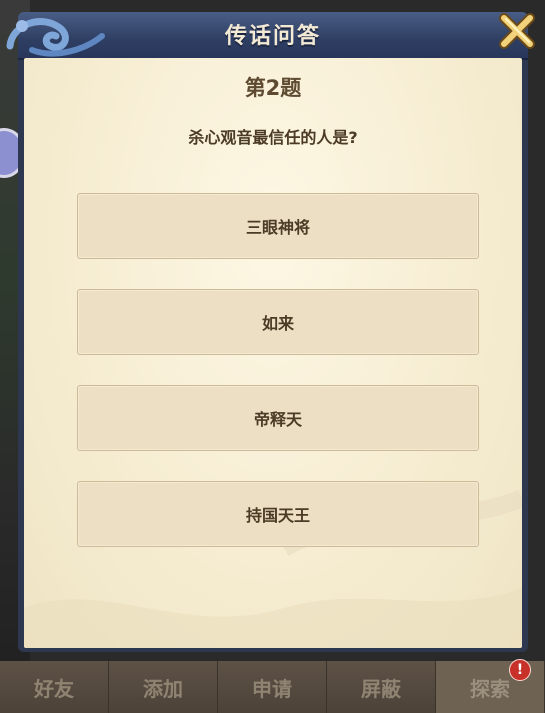 The height and width of the screenshot is (713, 545). I want to click on tab-add: 添加, so click(163, 687).